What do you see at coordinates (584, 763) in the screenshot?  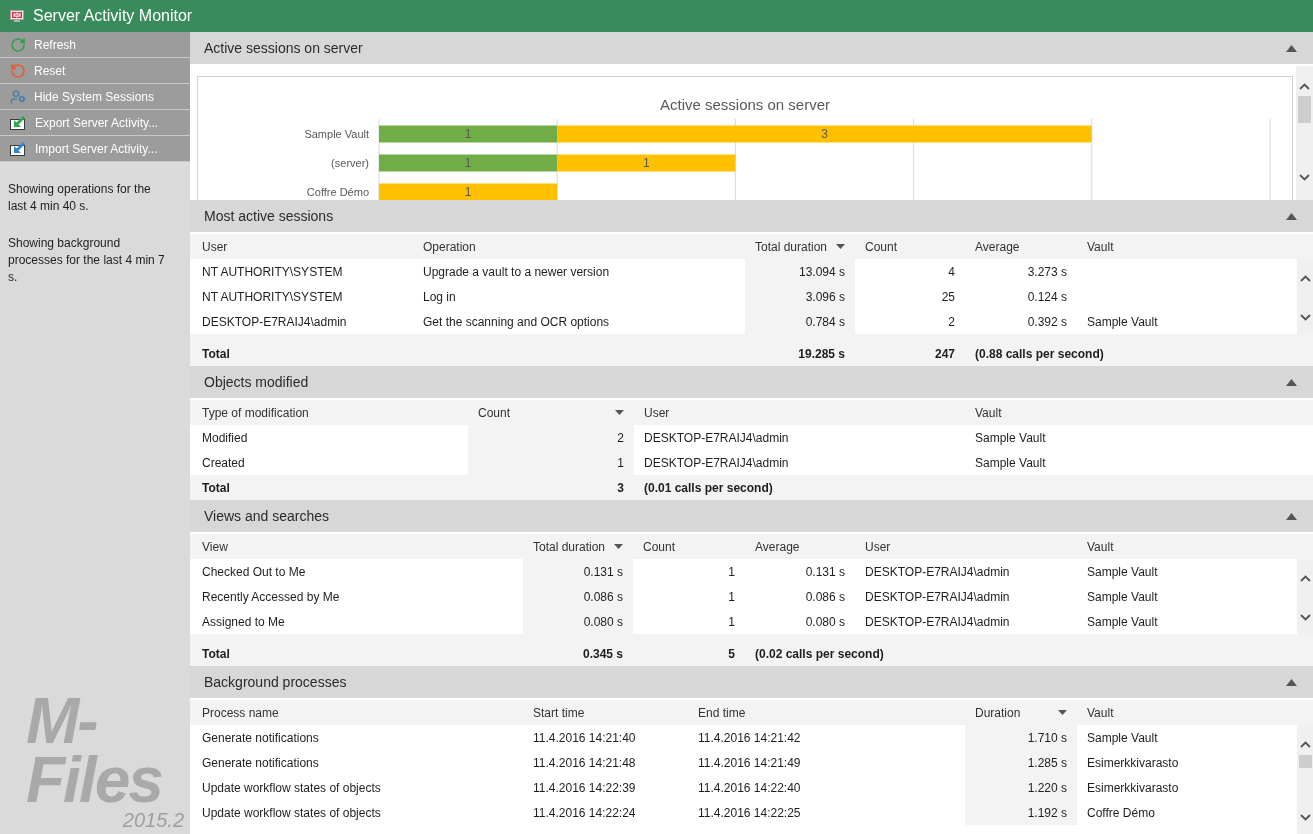 I see `table-cell-text: 11.4.2016 14:21:48` at bounding box center [584, 763].